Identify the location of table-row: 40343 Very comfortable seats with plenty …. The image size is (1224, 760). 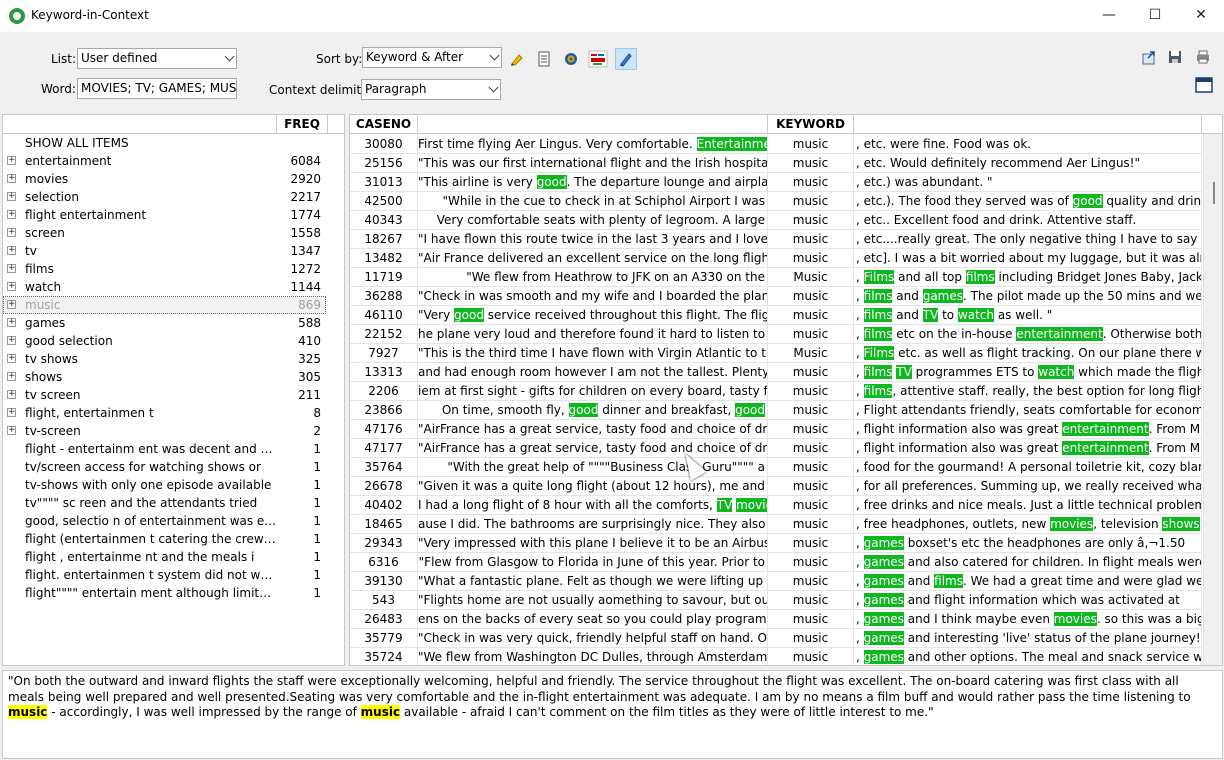
(776, 220).